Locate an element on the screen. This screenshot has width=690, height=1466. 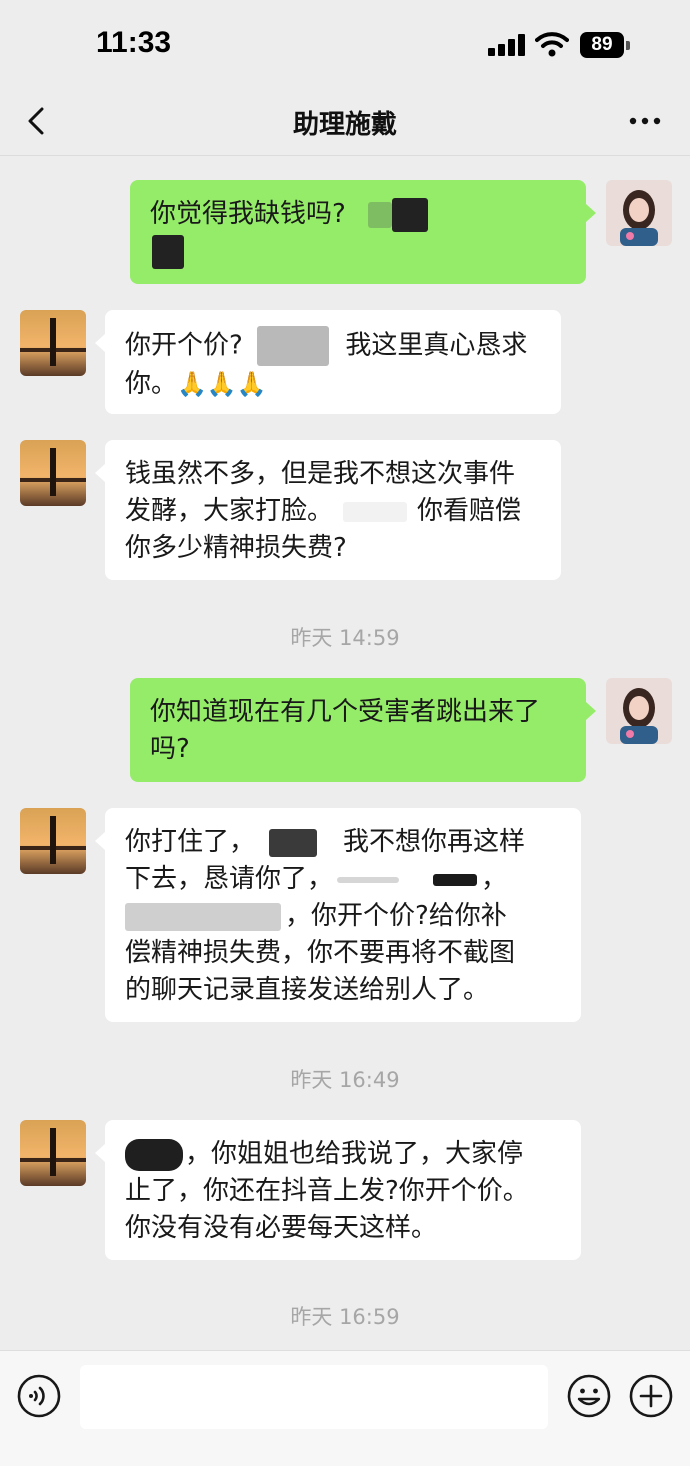
more-dots-icon is located at coordinates (645, 121).